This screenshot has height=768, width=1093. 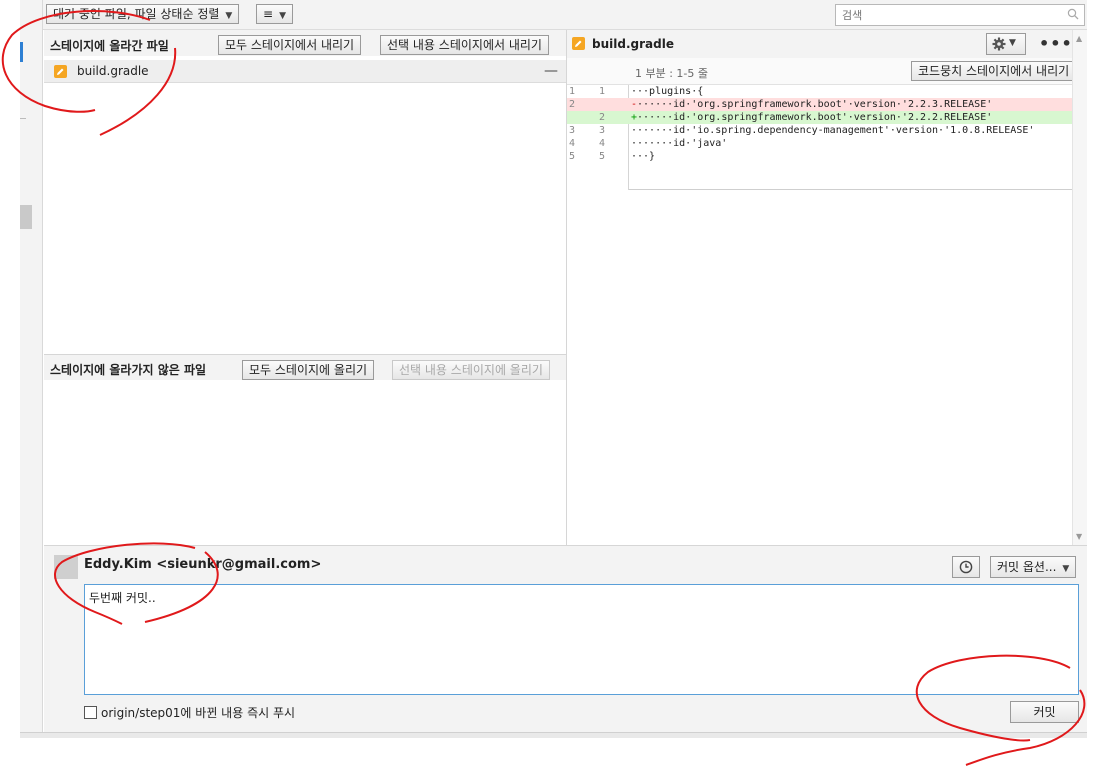 What do you see at coordinates (128, 370) in the screenshot?
I see `unstaged-title: 스테이지에 올라가지 않은 파일` at bounding box center [128, 370].